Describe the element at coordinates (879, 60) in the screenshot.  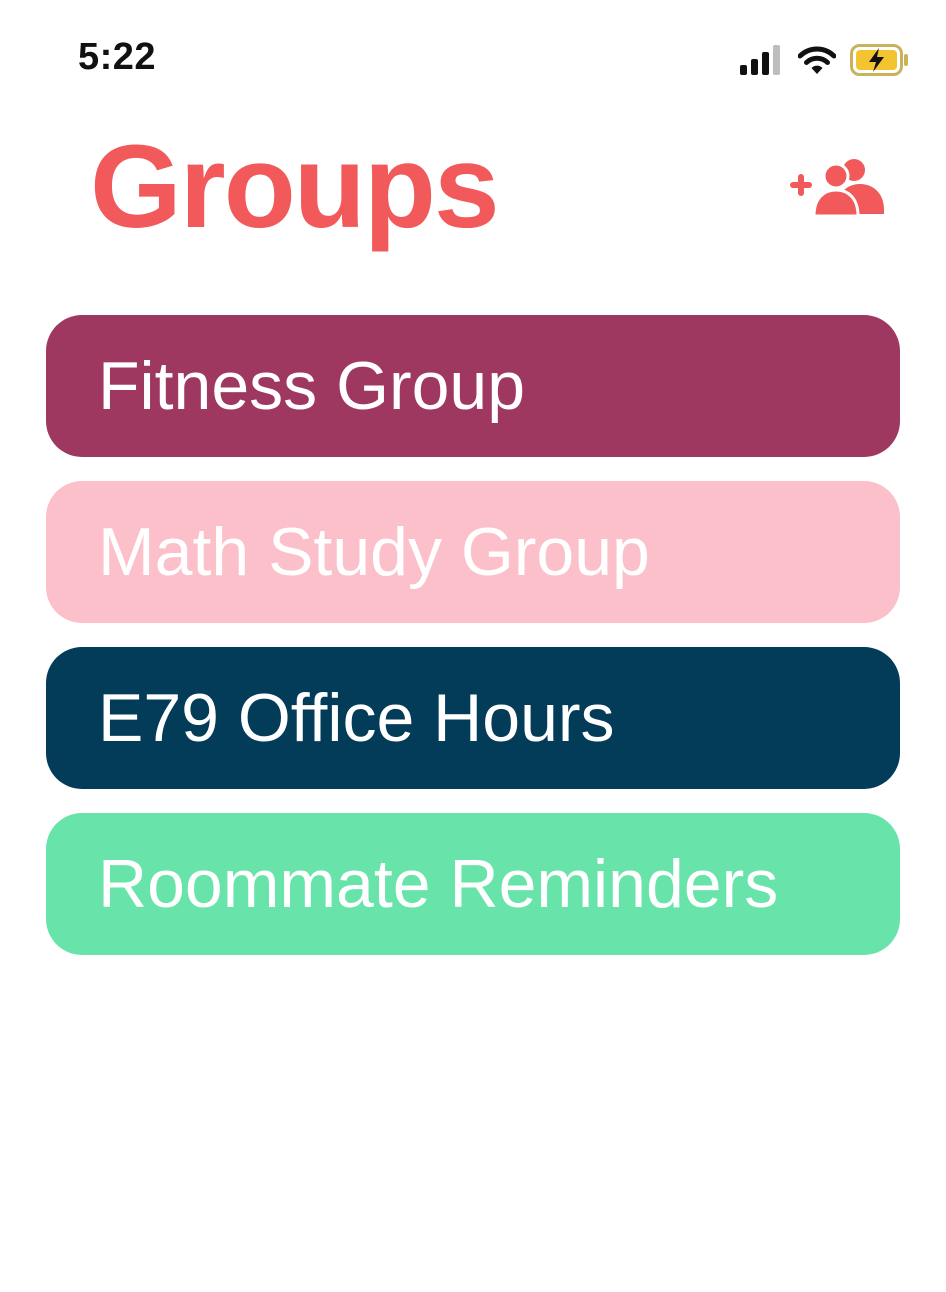
I see `battery-charging-icon` at that location.